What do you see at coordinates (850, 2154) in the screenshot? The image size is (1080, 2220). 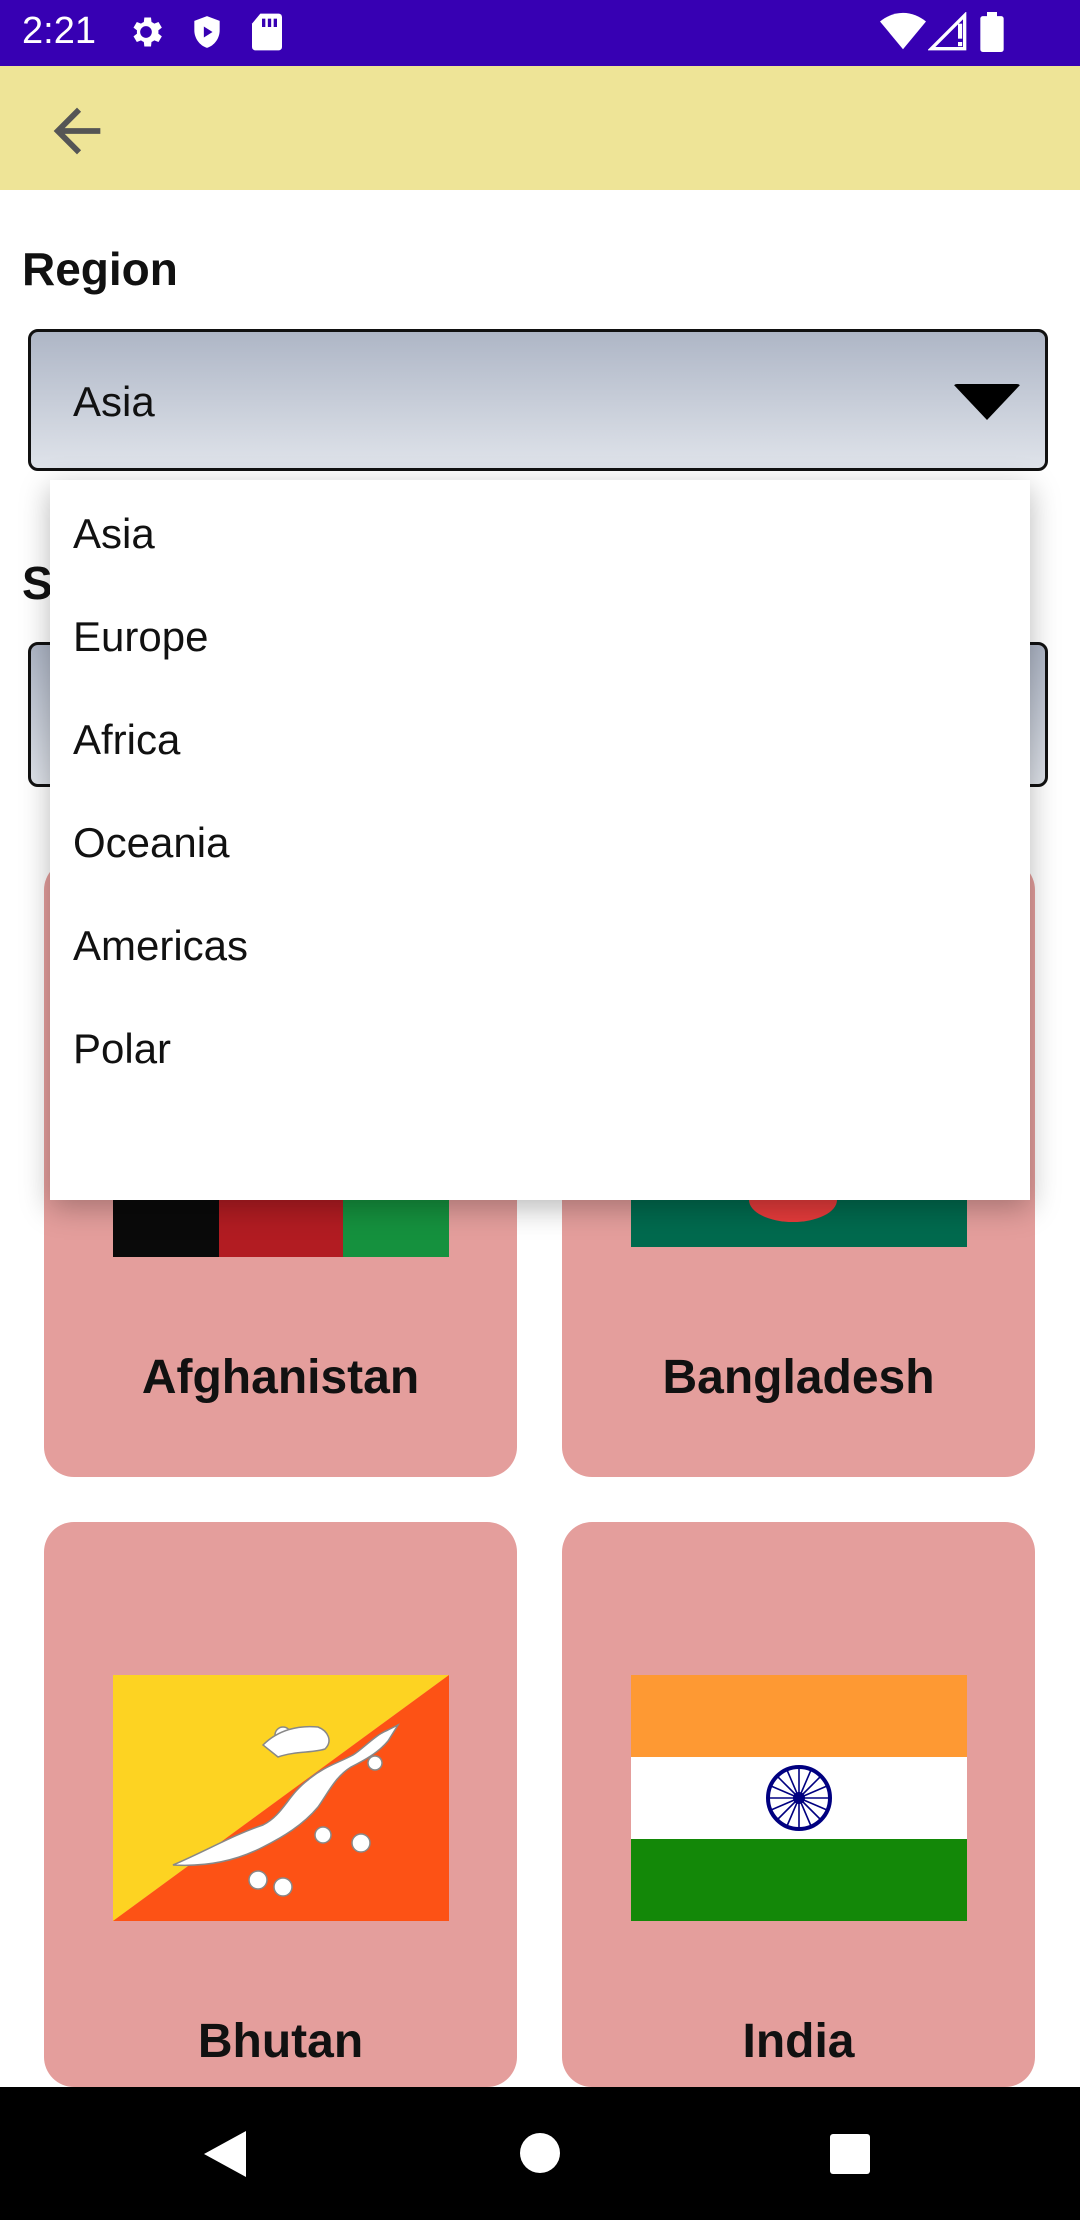 I see `recents-square-icon` at bounding box center [850, 2154].